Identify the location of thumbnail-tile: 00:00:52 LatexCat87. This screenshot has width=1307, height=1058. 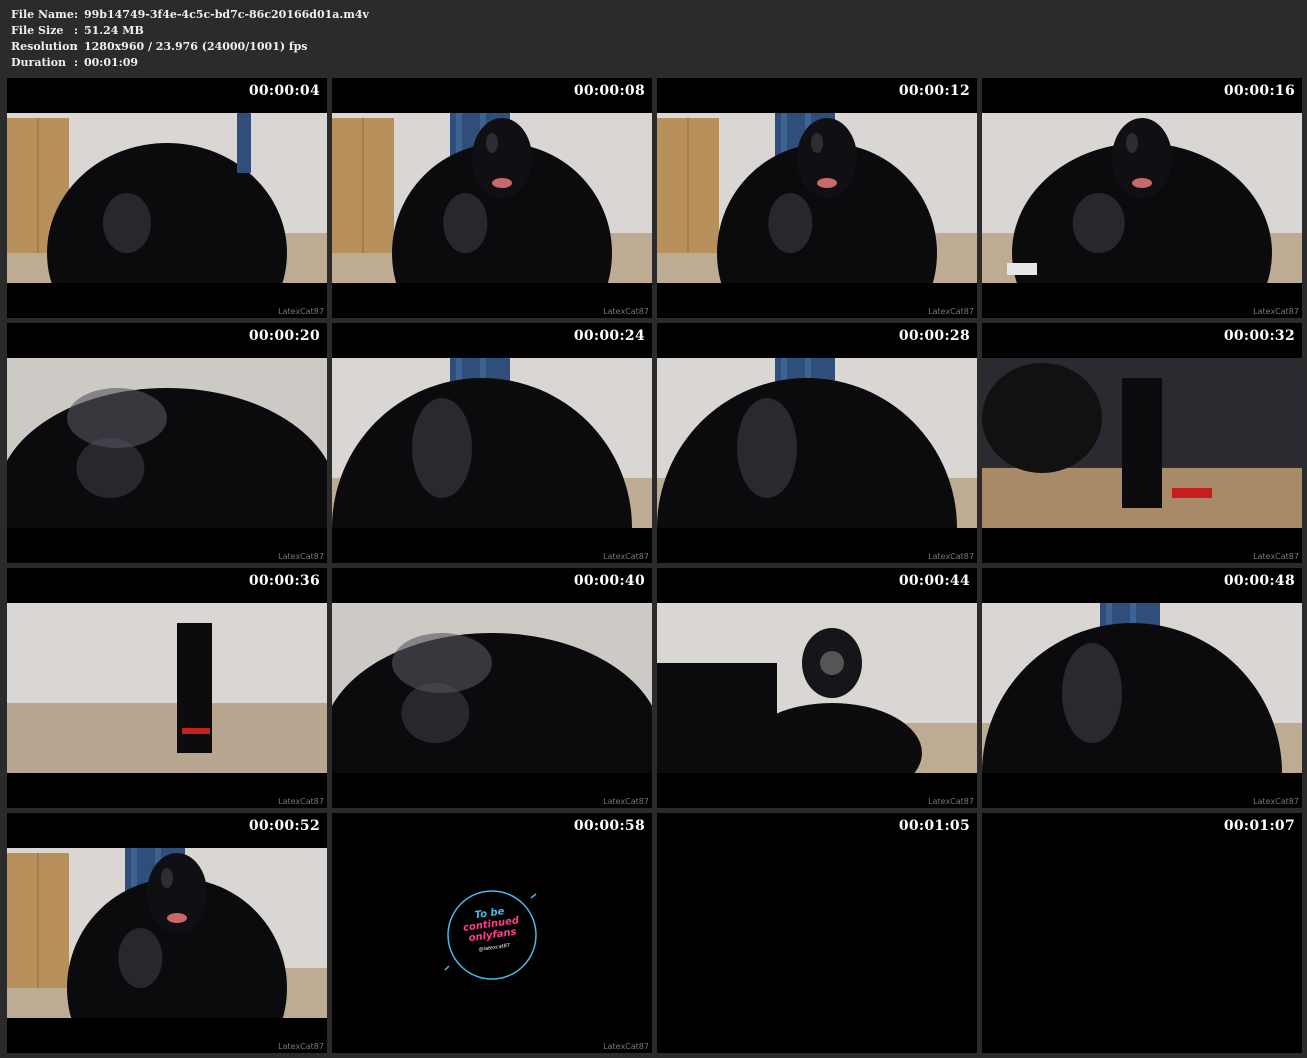
(167, 933).